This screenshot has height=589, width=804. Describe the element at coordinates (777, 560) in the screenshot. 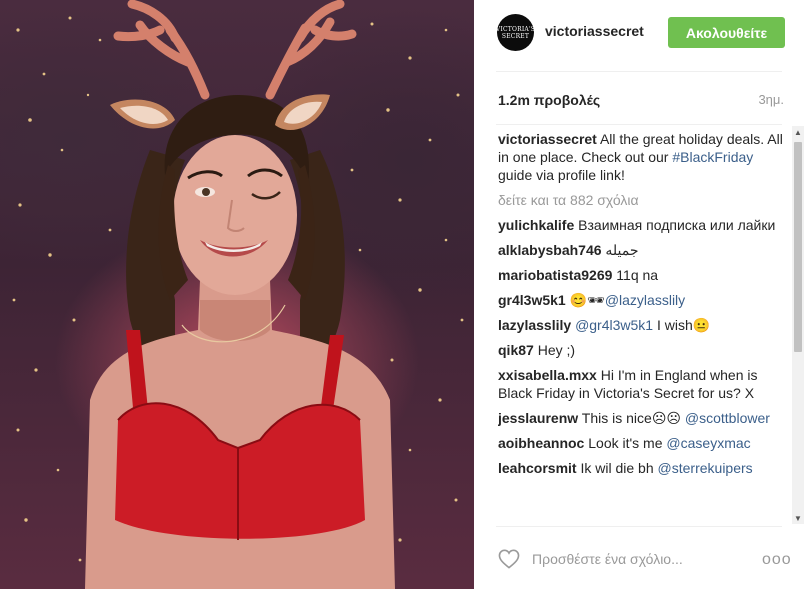

I see `more-options-icon: ooo` at that location.